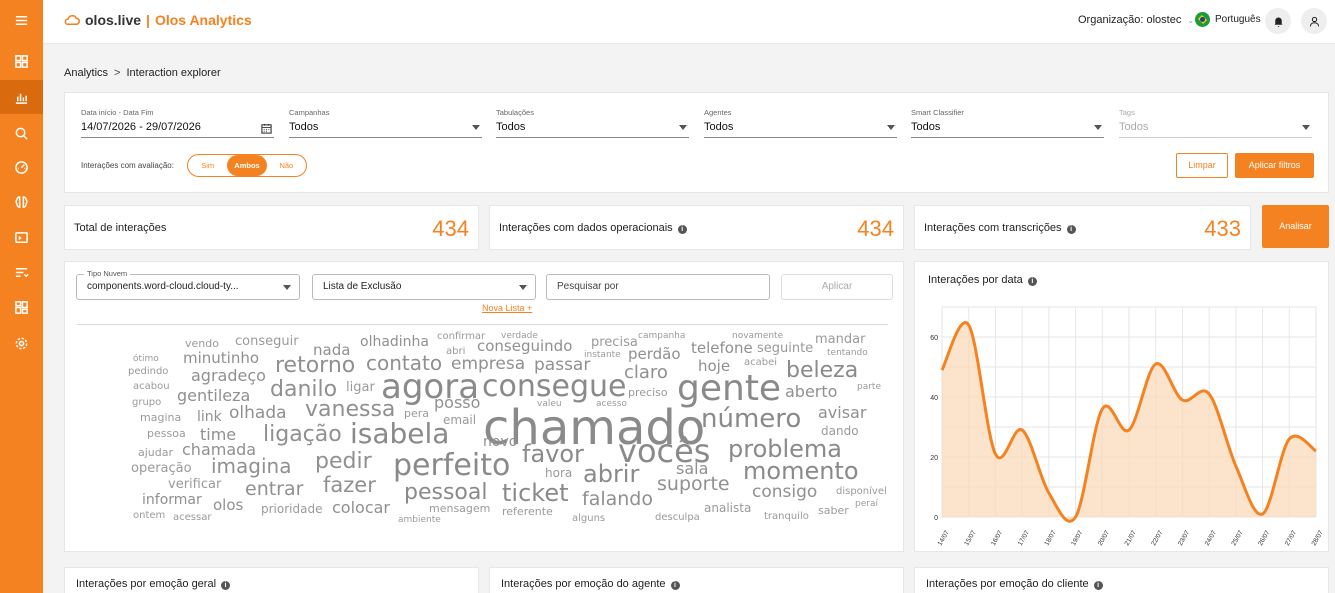  What do you see at coordinates (1314, 21) in the screenshot?
I see `user-button` at bounding box center [1314, 21].